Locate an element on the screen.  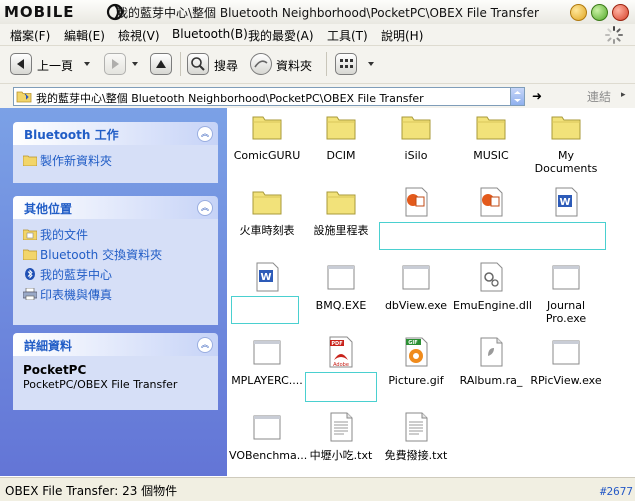
file-item: Journal Pro.exe is located at coordinates (566, 297).